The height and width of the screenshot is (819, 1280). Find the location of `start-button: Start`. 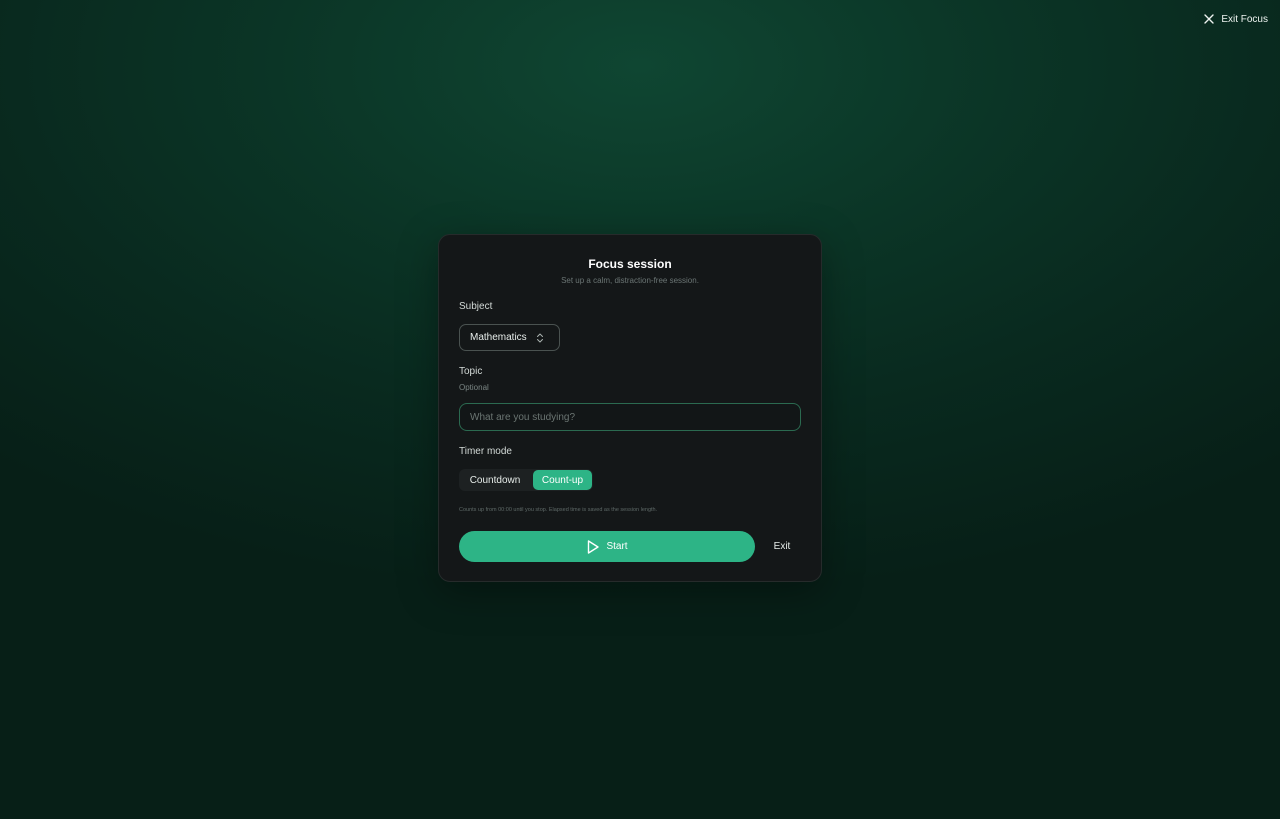

start-button: Start is located at coordinates (607, 546).